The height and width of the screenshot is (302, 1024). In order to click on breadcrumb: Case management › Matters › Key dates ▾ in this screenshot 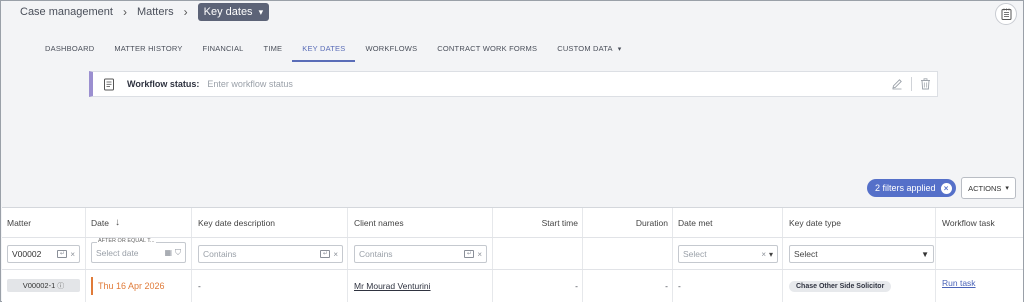, I will do `click(145, 12)`.